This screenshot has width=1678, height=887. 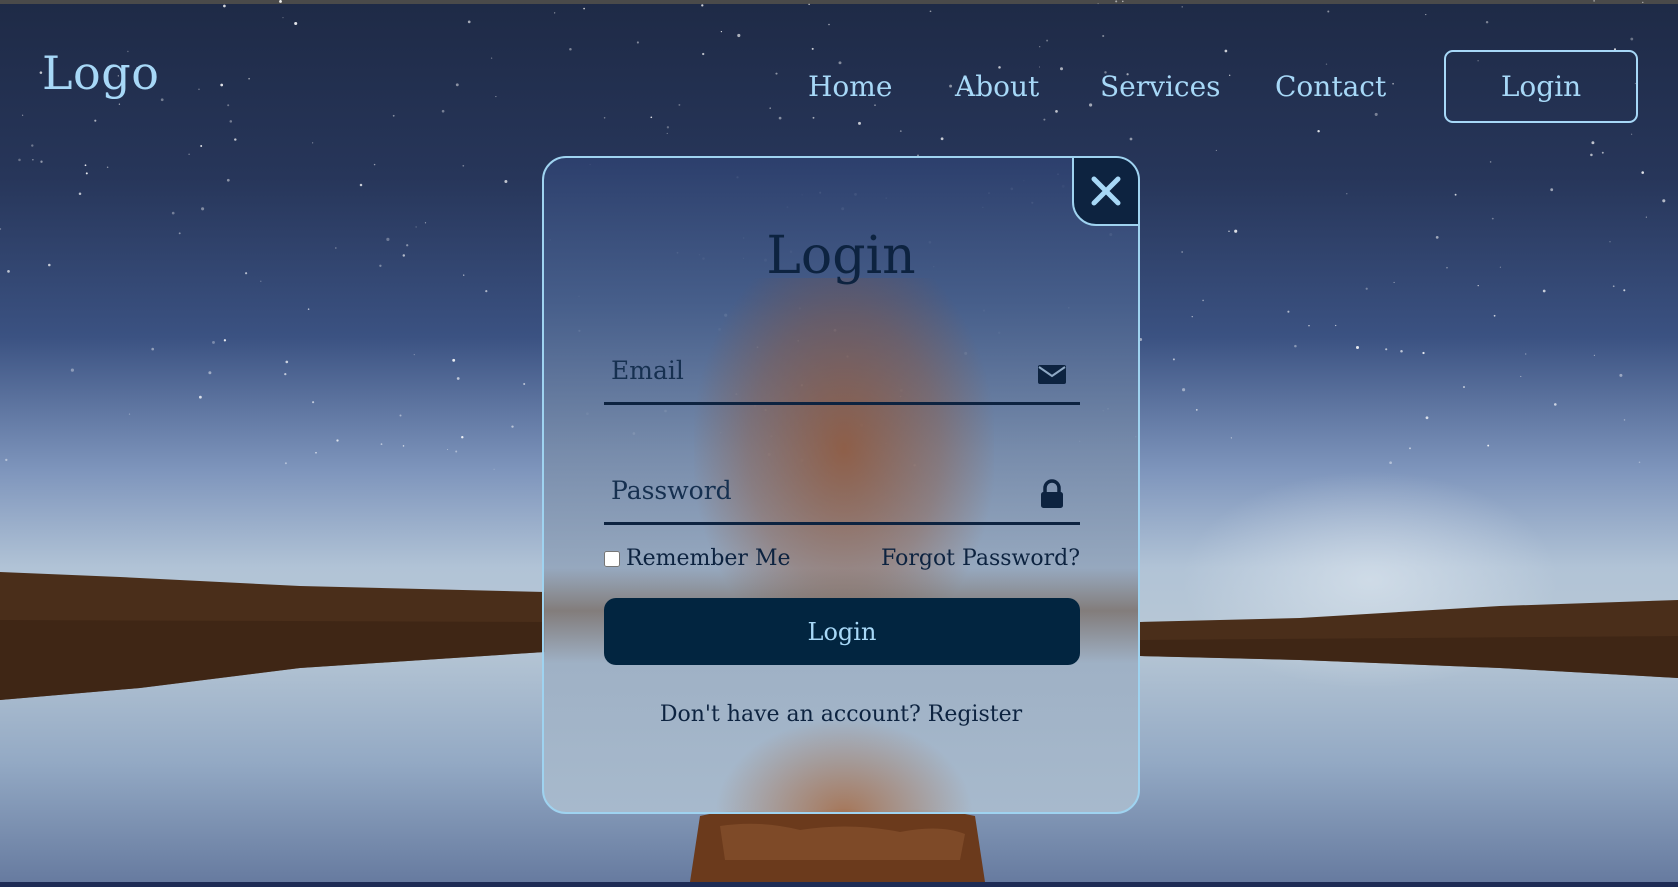 What do you see at coordinates (814, 370) in the screenshot?
I see `email-input` at bounding box center [814, 370].